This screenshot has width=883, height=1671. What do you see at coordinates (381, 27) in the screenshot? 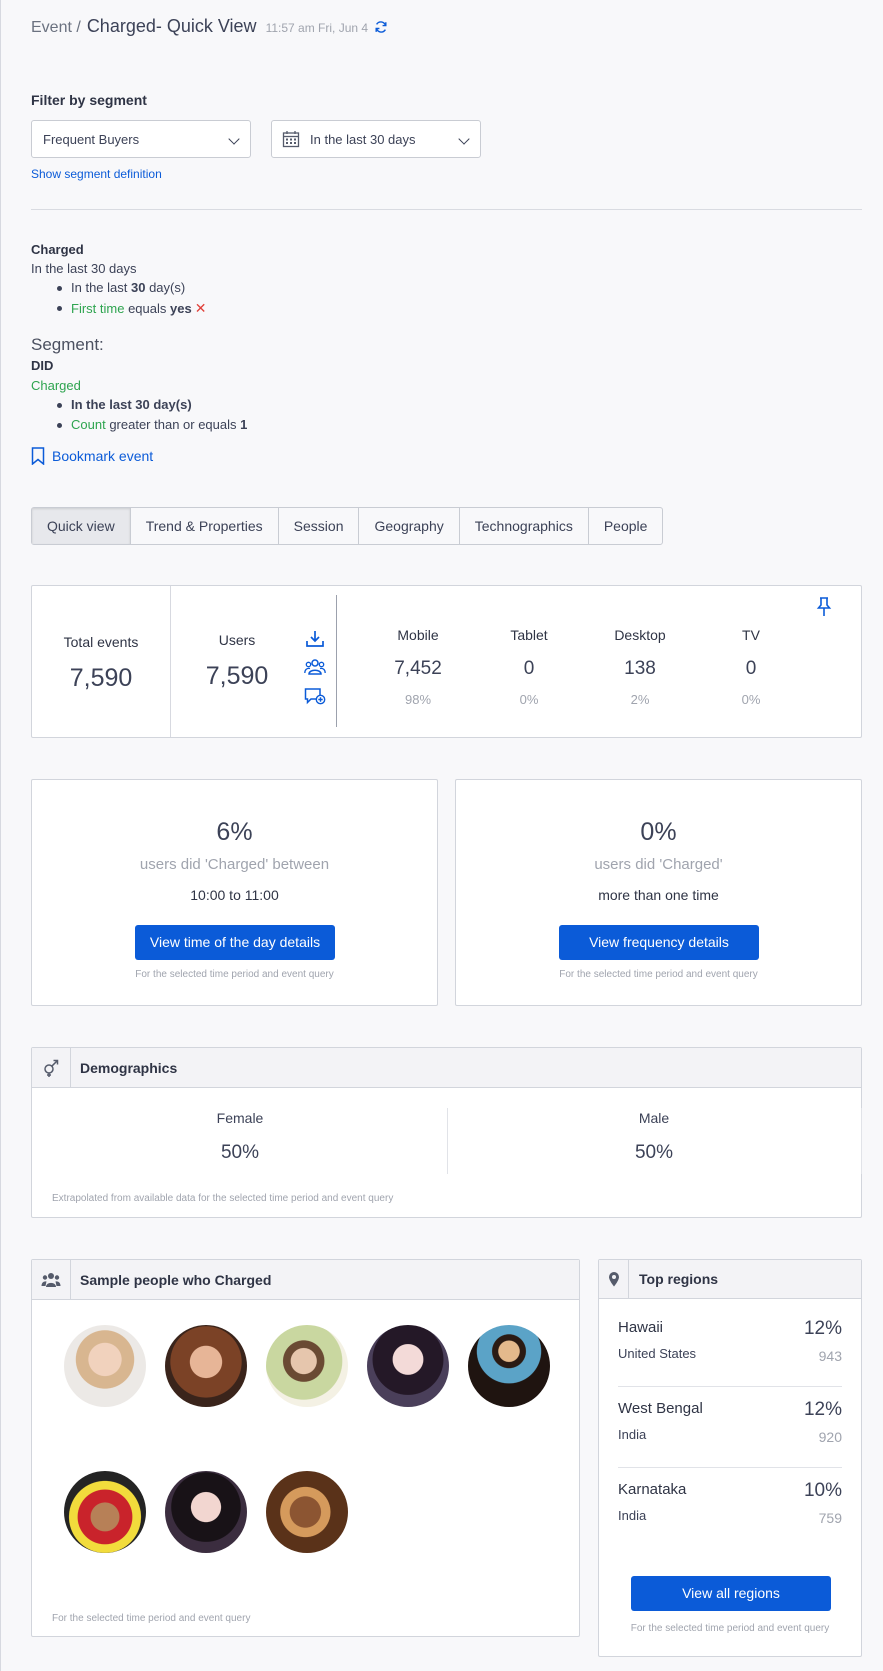
I see `refresh-icon` at bounding box center [381, 27].